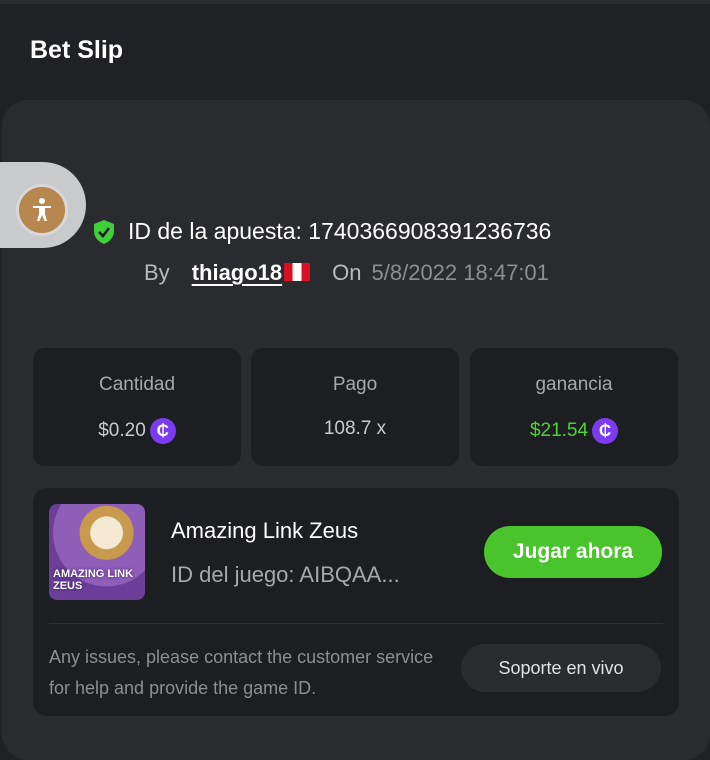  Describe the element at coordinates (574, 407) in the screenshot. I see `stat-ganancia: ganancia $21.54 ₵` at that location.